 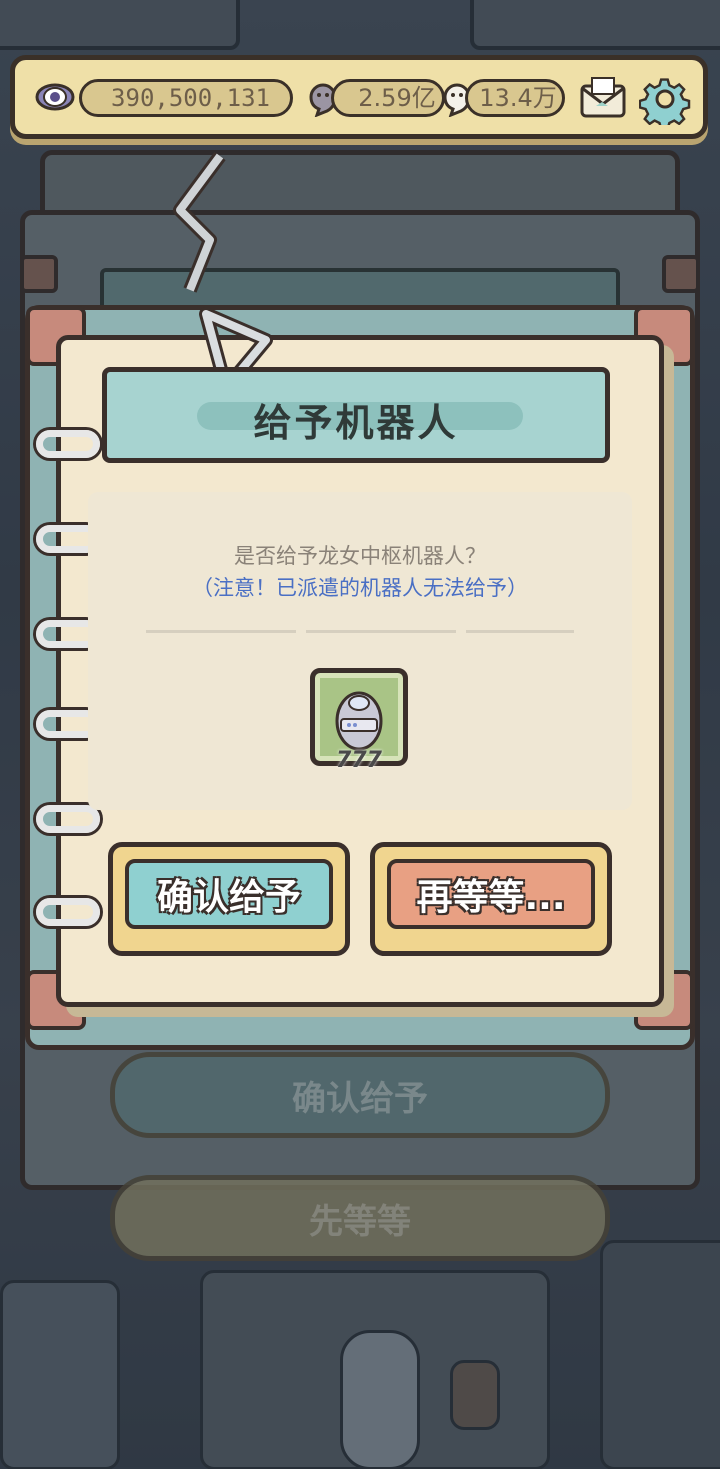 I want to click on confirm-question: 是否给予龙女中枢机器人？, so click(x=360, y=556).